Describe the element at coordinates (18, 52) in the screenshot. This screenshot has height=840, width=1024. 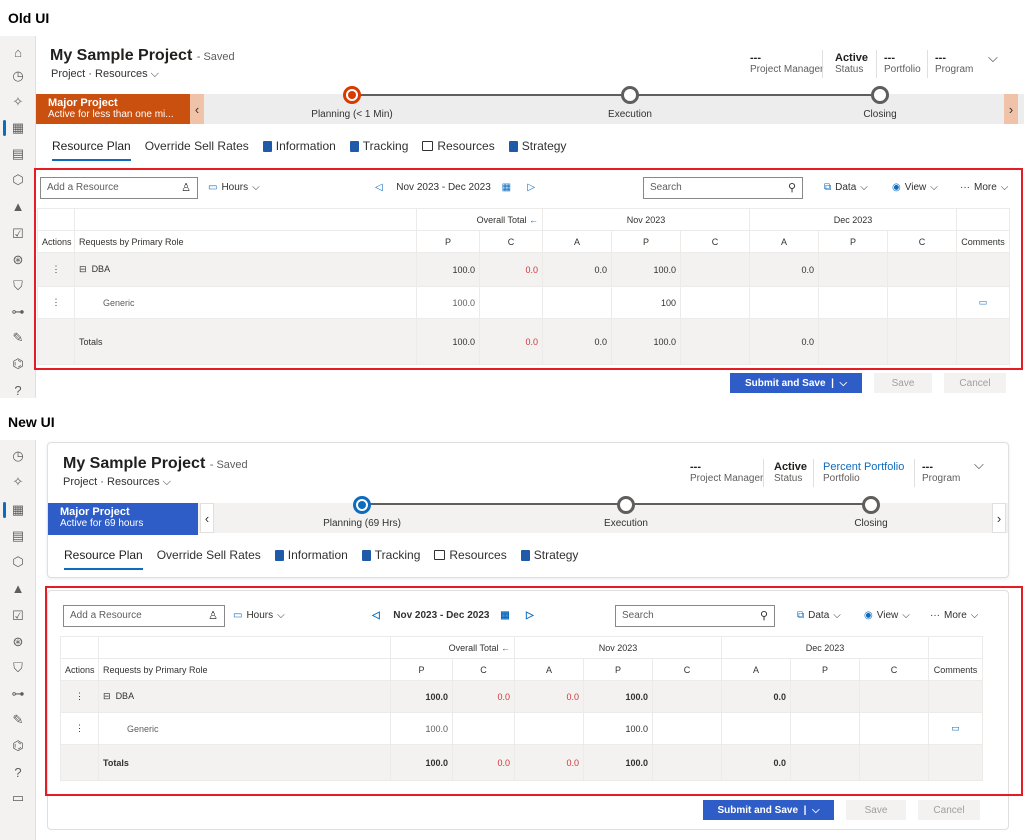
I see `home-icon: ⌂` at that location.